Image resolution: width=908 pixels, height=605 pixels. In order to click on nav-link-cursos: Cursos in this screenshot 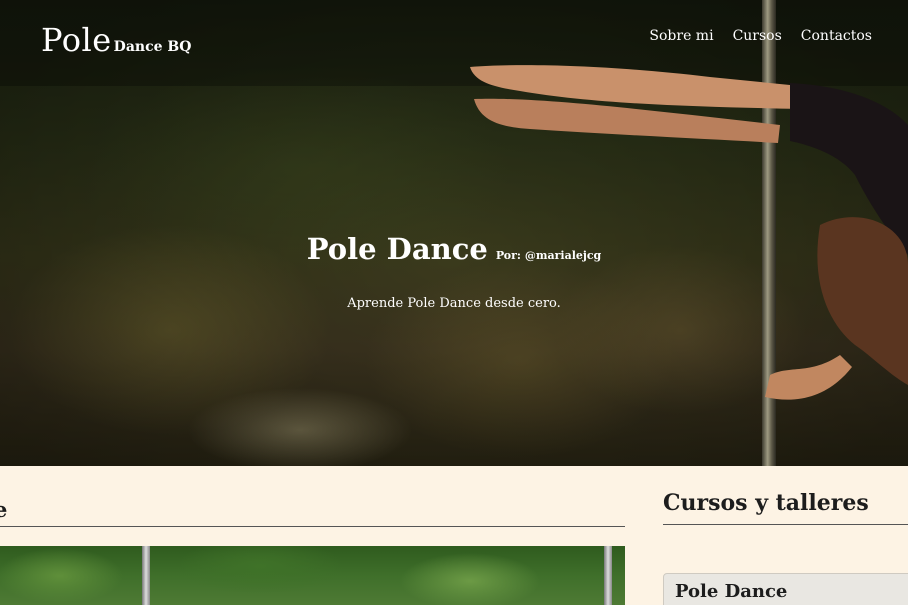, I will do `click(757, 36)`.